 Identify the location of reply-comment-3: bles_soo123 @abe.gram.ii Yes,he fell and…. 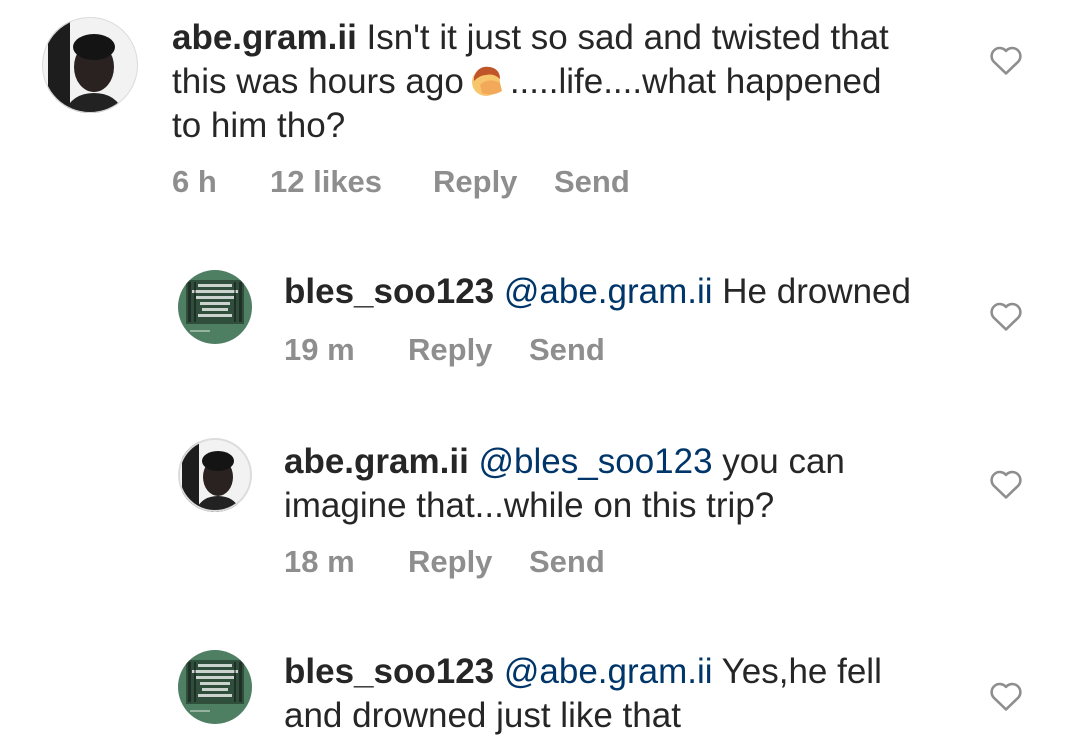
(540, 686).